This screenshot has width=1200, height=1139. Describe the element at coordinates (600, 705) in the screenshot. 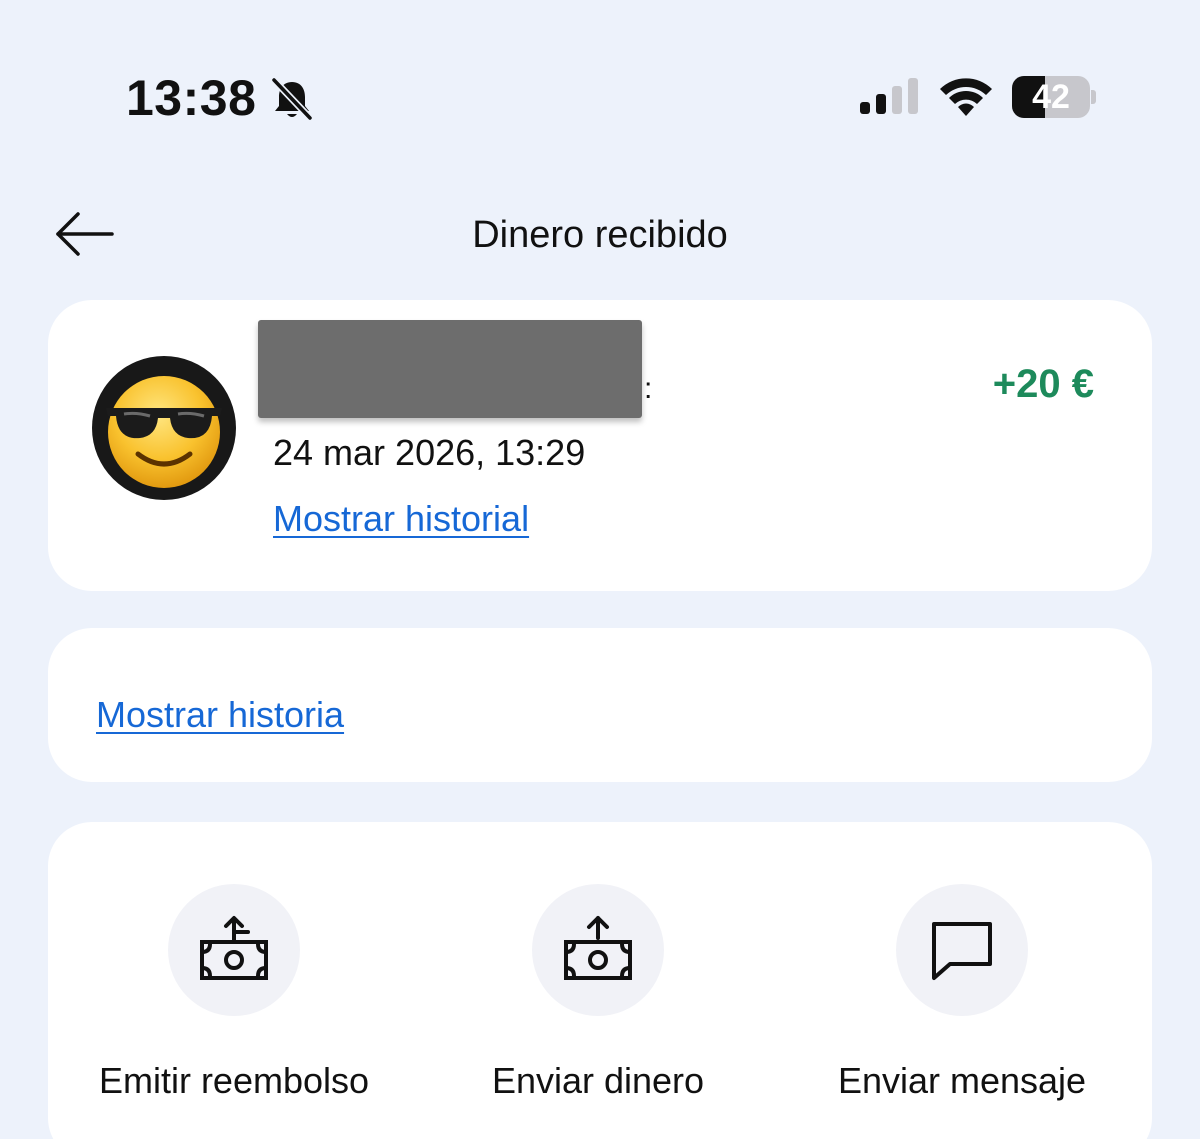

I see `history-card: Mostrar historia` at that location.